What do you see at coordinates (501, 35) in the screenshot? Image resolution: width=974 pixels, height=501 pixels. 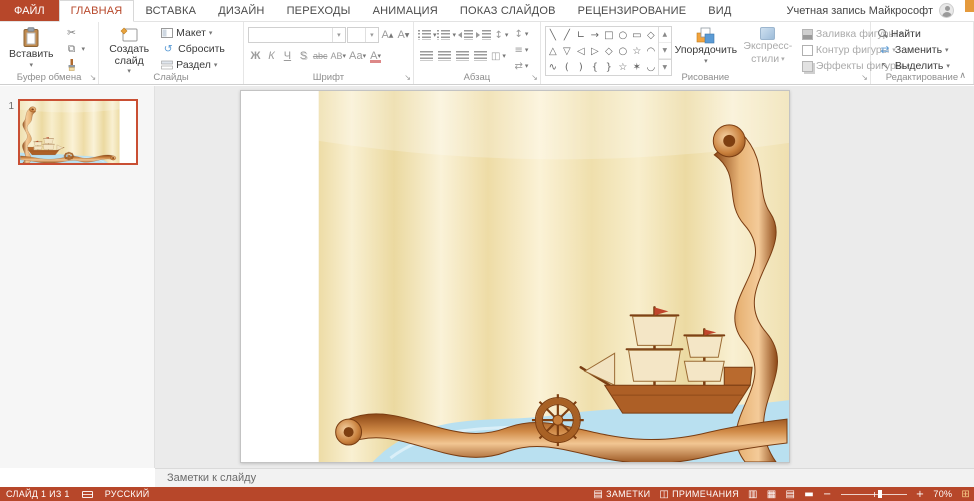 I see `line-spacing-button: ↕ ▾` at bounding box center [501, 35].